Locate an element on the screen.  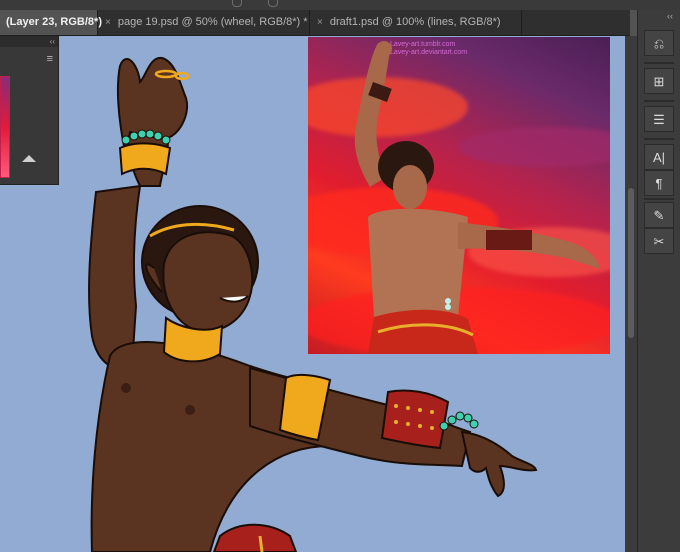
vertical-scrollbar is located at coordinates (631, 294).